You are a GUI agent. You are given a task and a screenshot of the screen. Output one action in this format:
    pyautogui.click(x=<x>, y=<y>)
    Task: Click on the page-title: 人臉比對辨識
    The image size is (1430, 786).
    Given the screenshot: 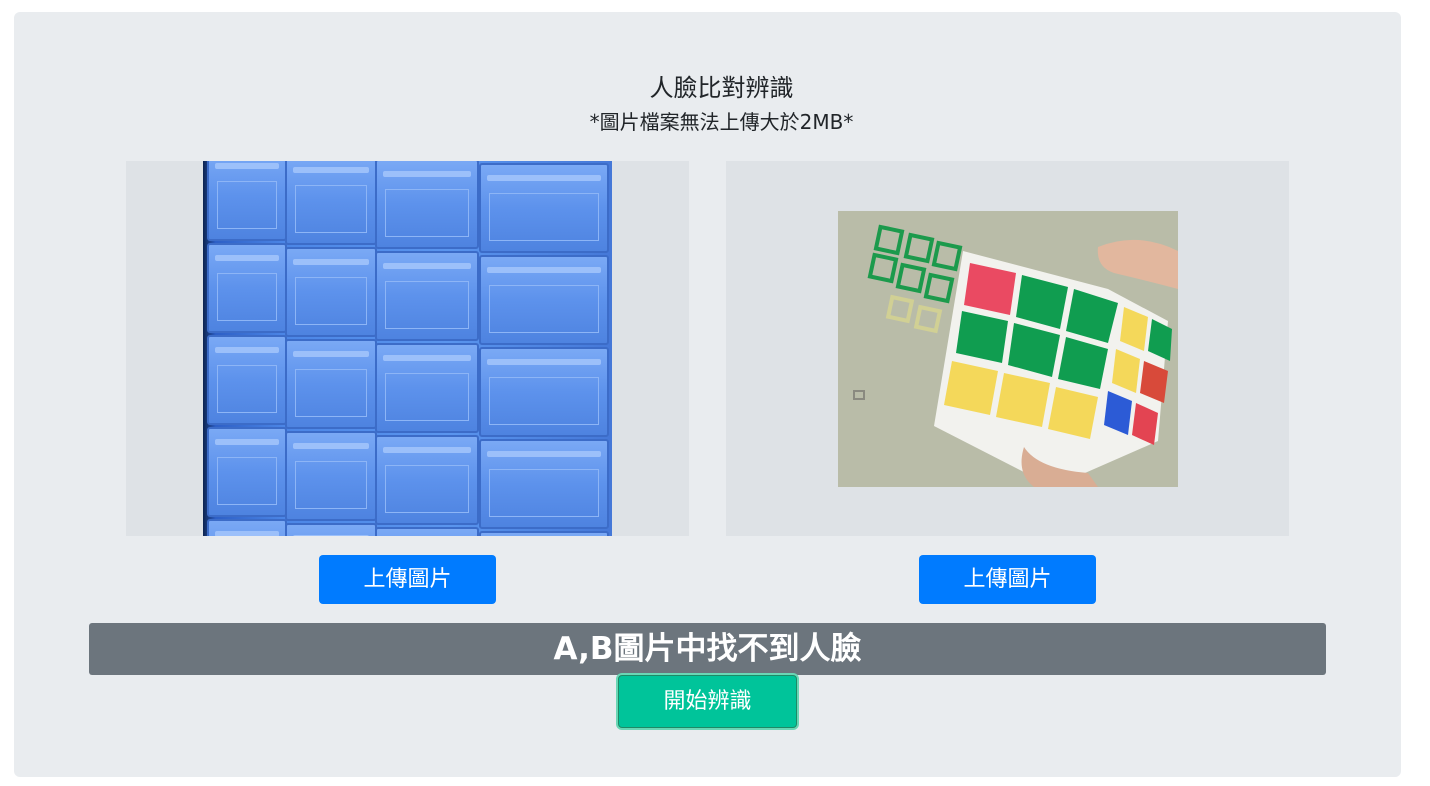 What is the action you would take?
    pyautogui.click(x=721, y=88)
    